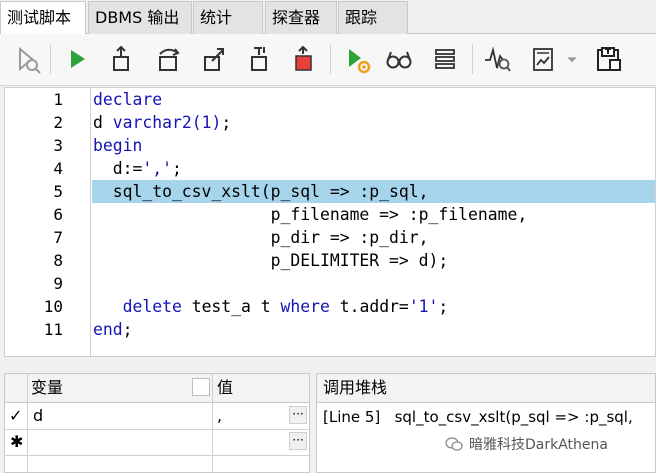  I want to click on tab-trace: 跟踪, so click(373, 17).